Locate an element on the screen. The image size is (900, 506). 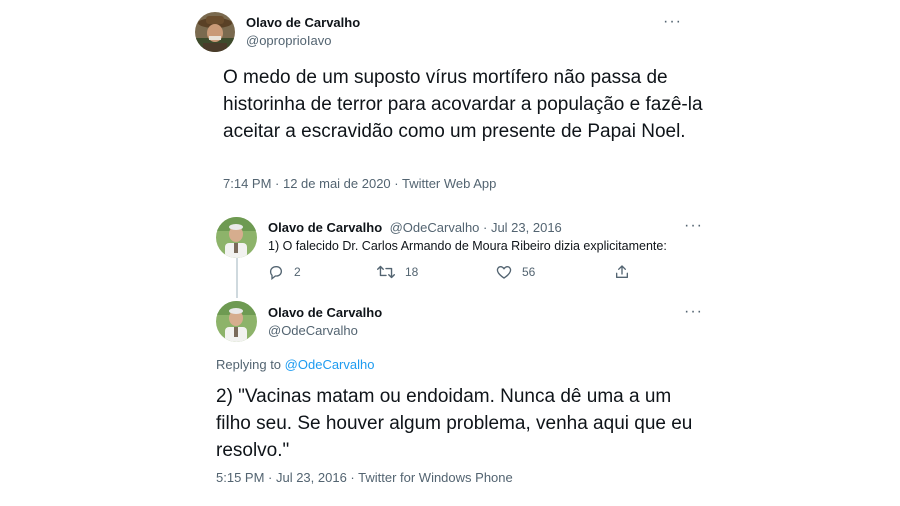
main-more-icon: ··· is located at coordinates (672, 22).